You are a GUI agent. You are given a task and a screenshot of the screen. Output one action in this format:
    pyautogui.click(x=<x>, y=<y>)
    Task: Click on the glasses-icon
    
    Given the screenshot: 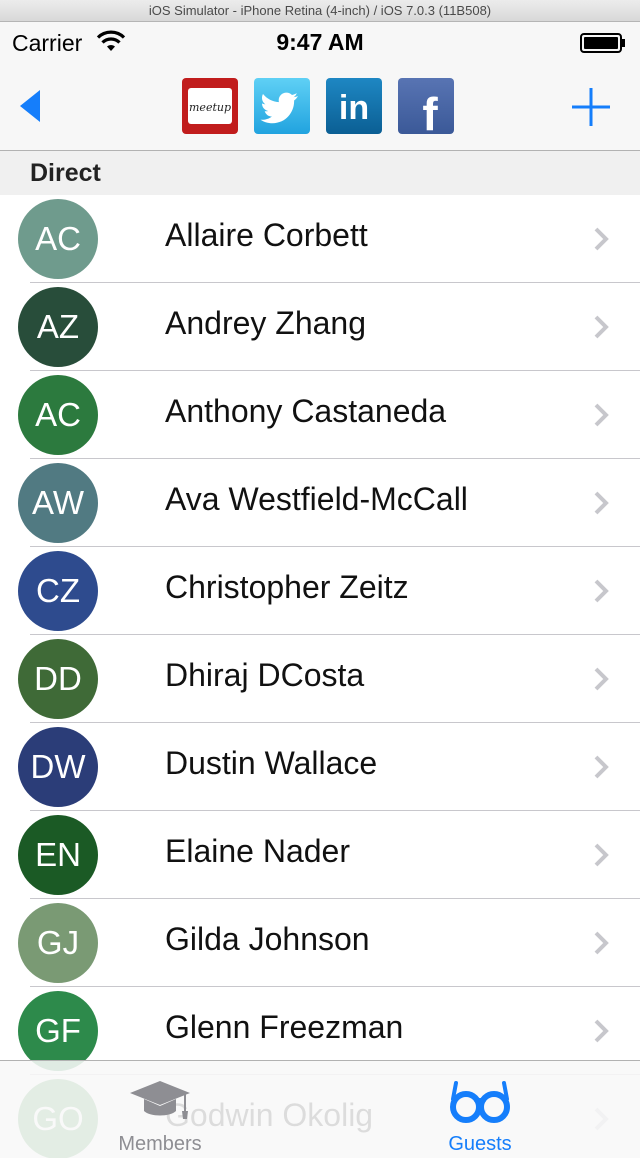 What is the action you would take?
    pyautogui.click(x=480, y=1102)
    